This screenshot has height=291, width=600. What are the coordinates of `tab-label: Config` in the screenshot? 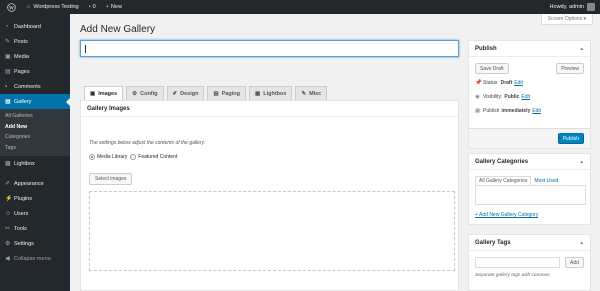 It's located at (149, 93).